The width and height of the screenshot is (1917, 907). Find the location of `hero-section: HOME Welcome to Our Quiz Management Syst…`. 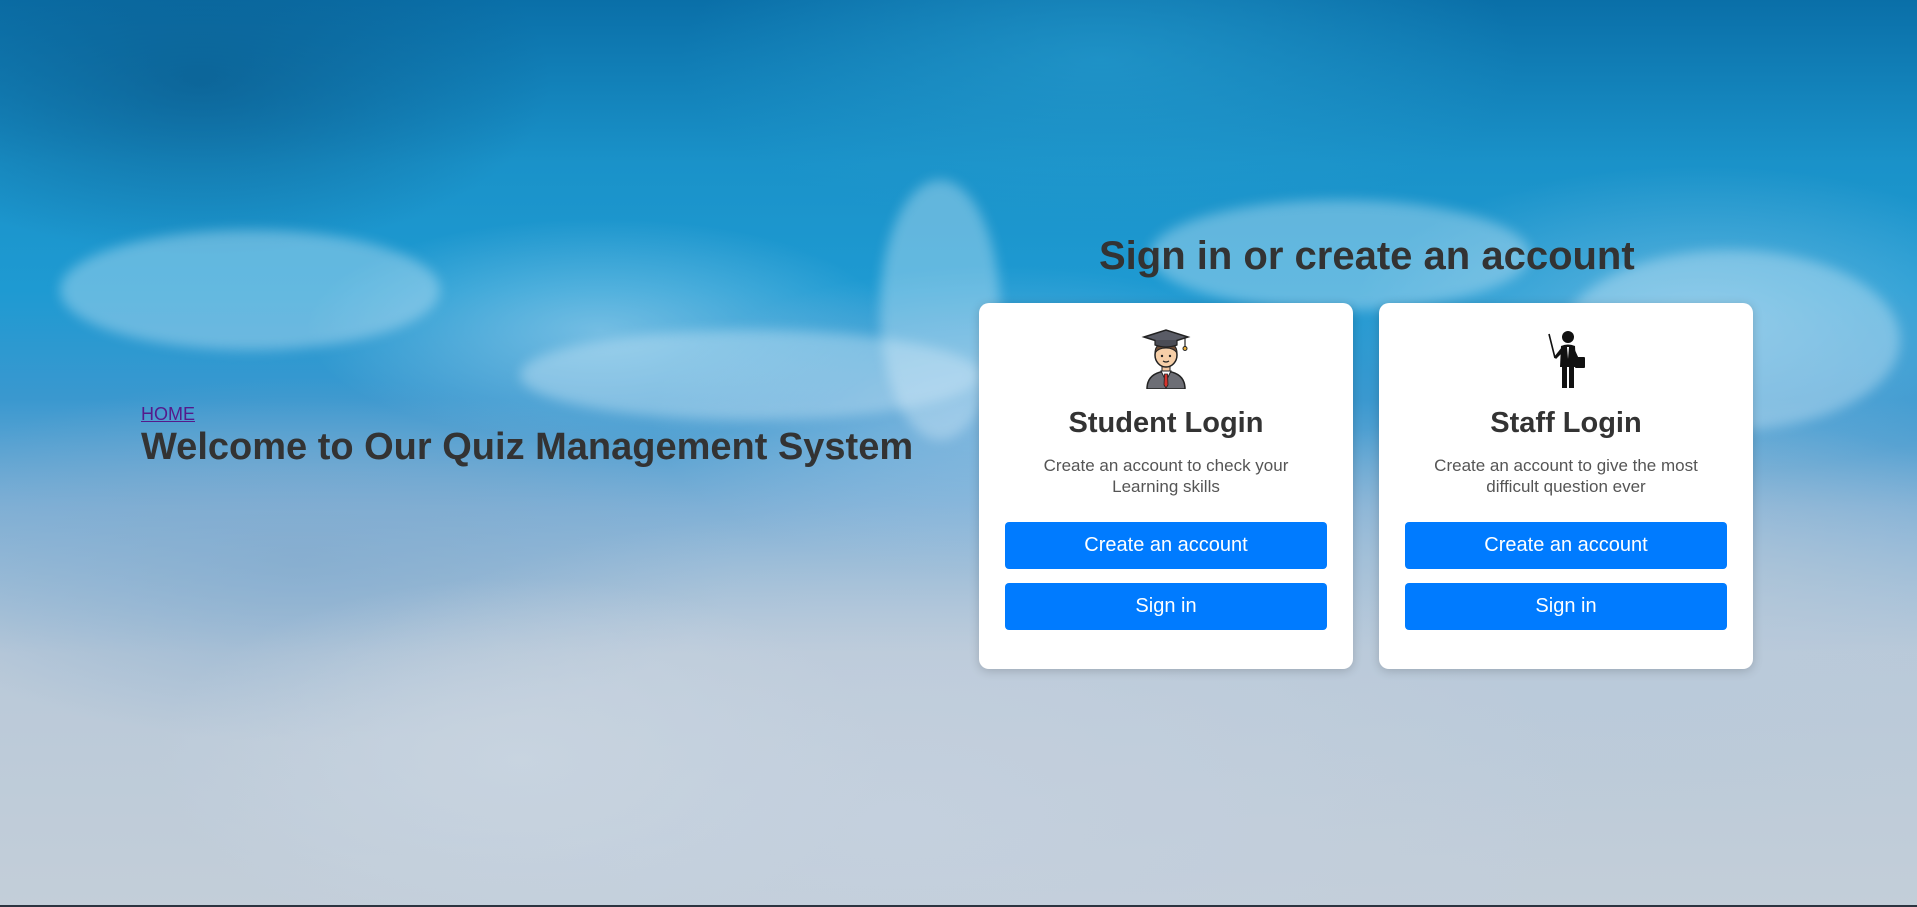

hero-section: HOME Welcome to Our Quiz Management Syst… is located at coordinates (527, 436).